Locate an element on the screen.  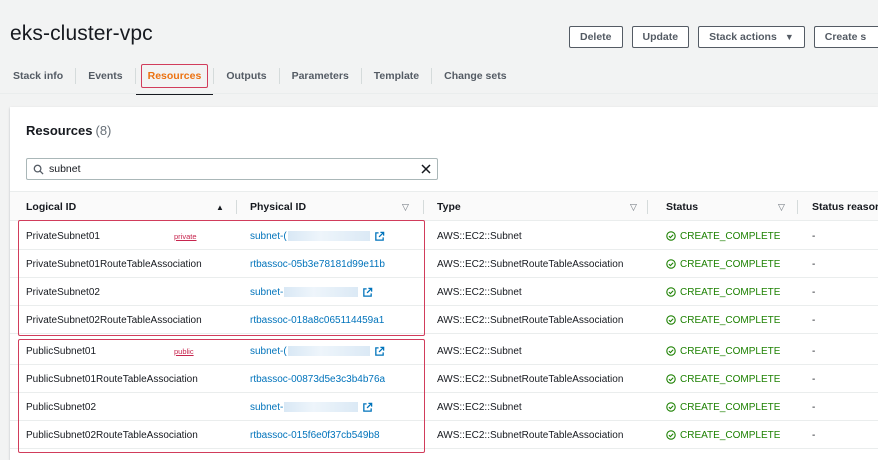
physical-id-link: rtbassoc-018a8c065114459a1 is located at coordinates (317, 320).